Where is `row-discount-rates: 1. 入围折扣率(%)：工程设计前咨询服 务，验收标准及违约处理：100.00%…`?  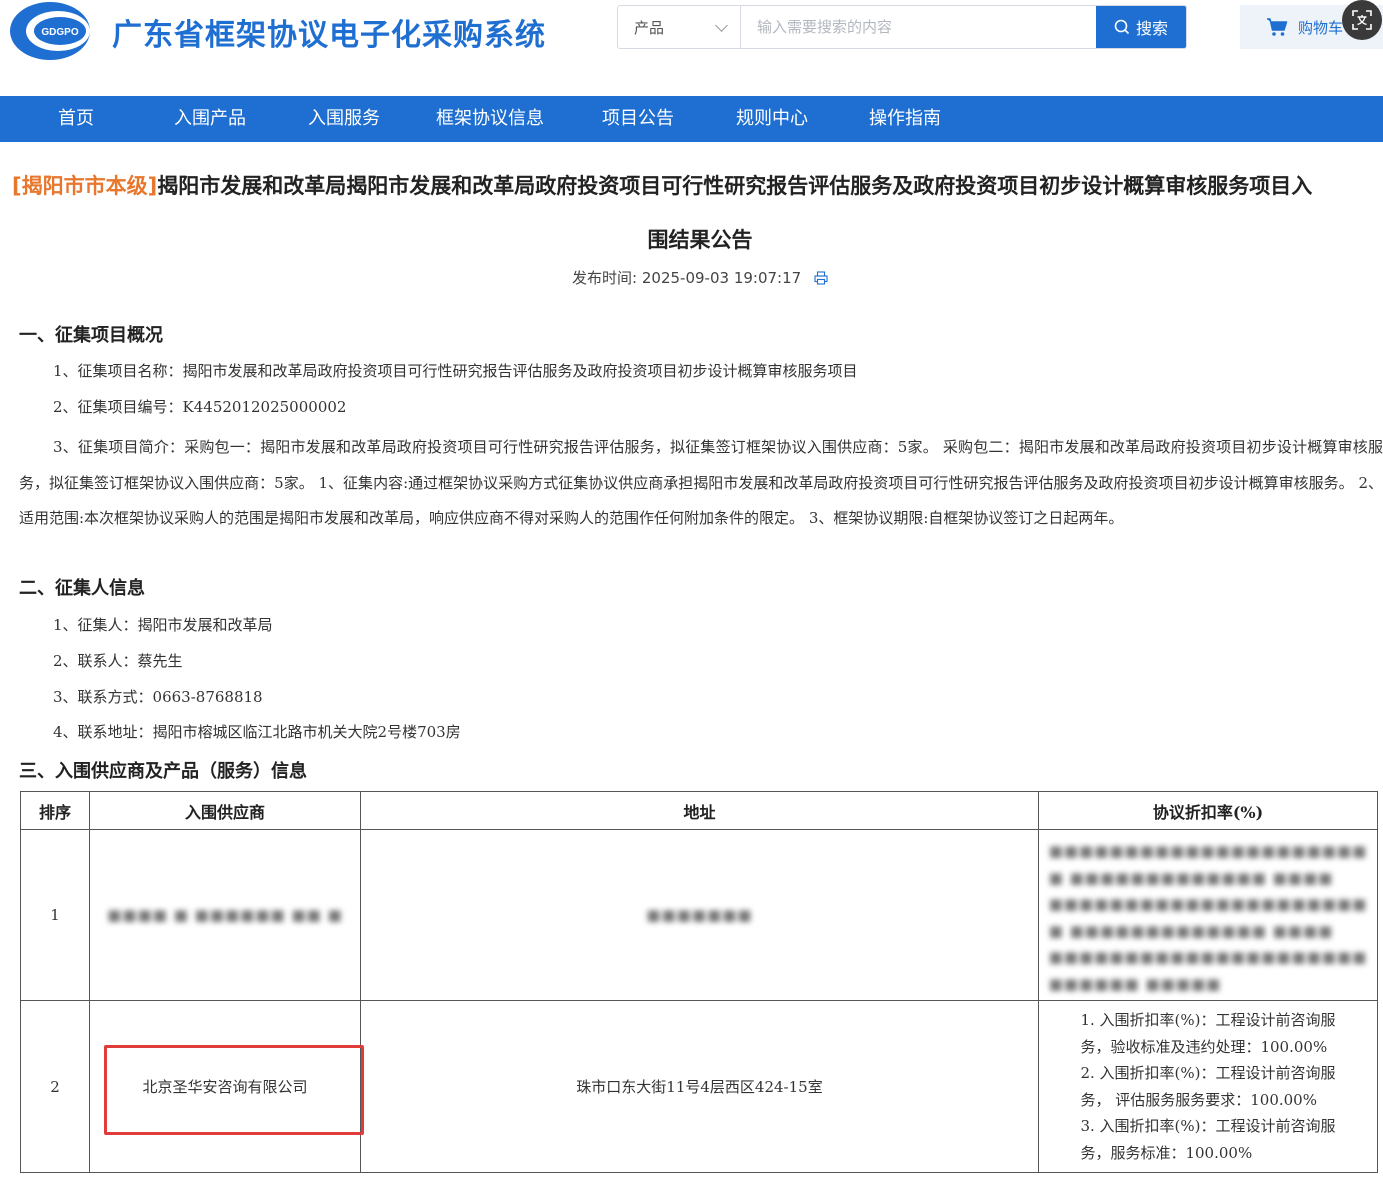
row-discount-rates: 1. 入围折扣率(%)：工程设计前咨询服 务，验收标准及违约处理：100.00%… is located at coordinates (1208, 1086).